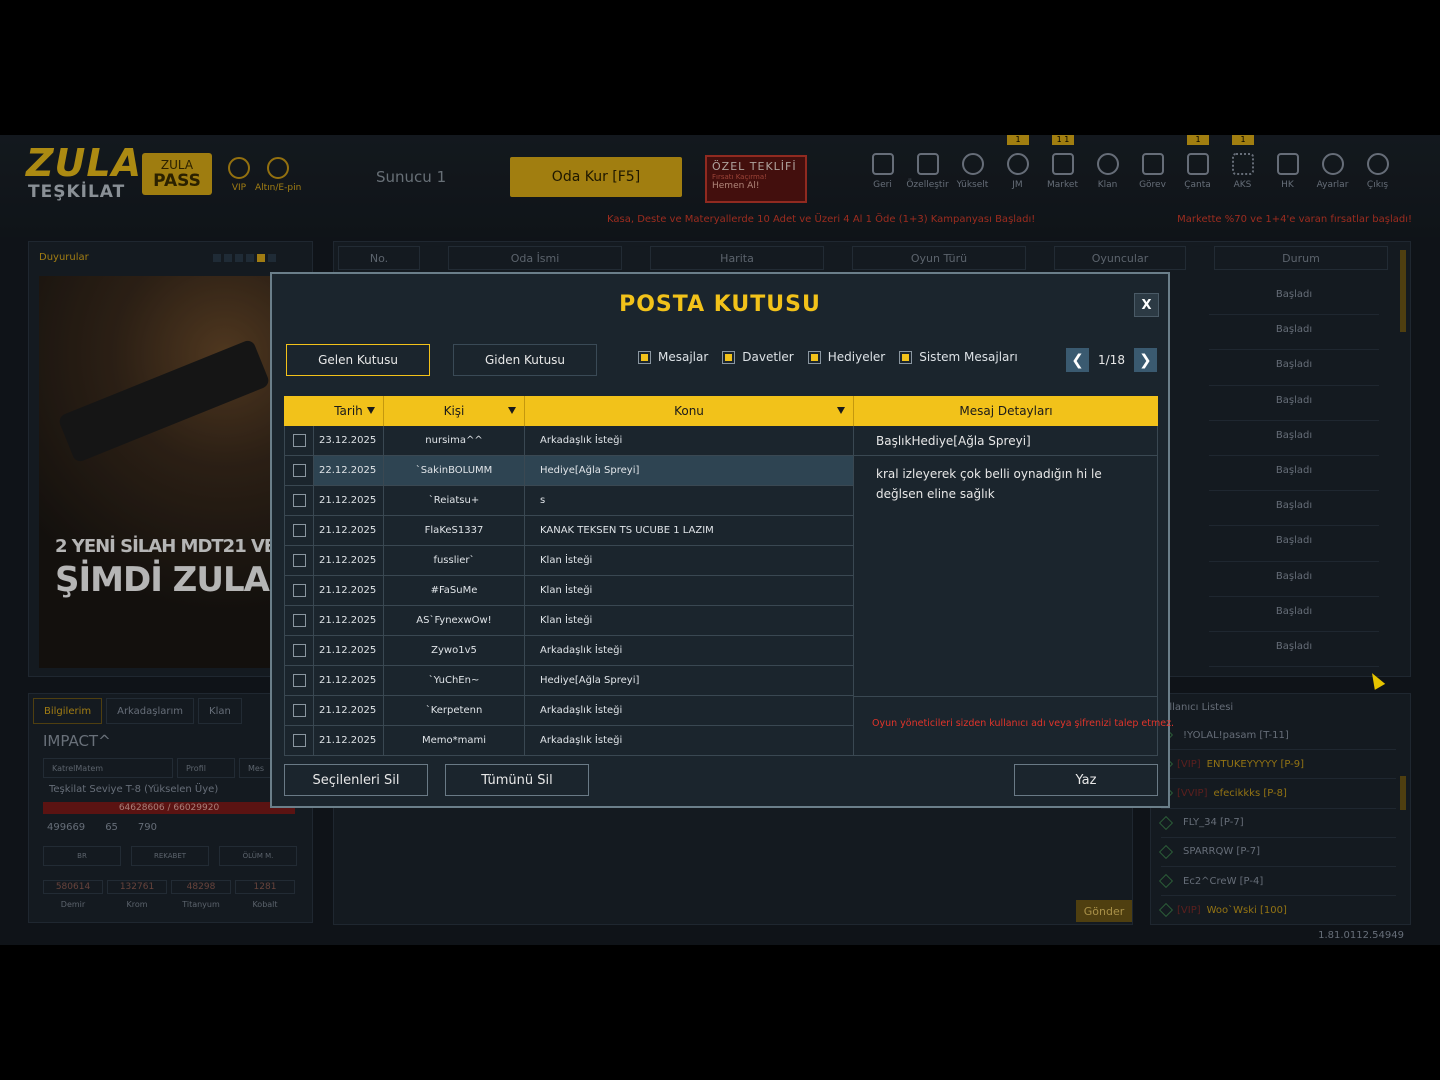 The width and height of the screenshot is (1440, 1080). I want to click on col-details: Mesaj Detayları, so click(1006, 411).